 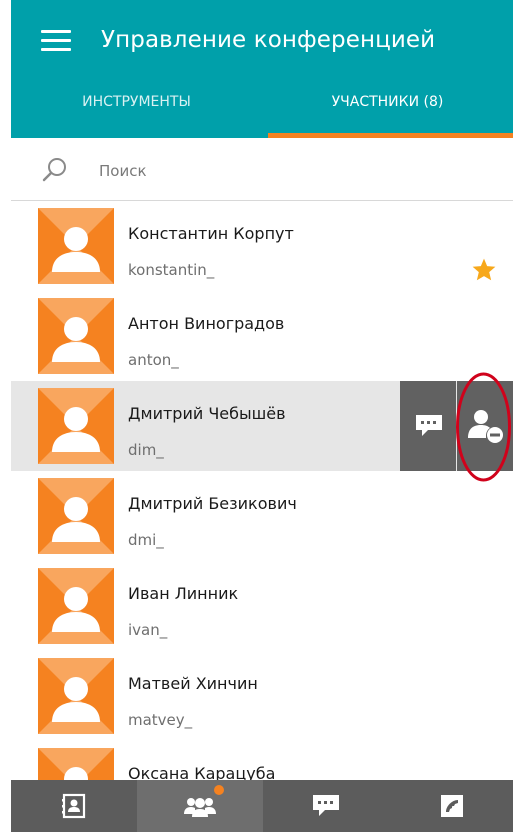 I want to click on participant-name: Оксана Карацуба, so click(x=202, y=772).